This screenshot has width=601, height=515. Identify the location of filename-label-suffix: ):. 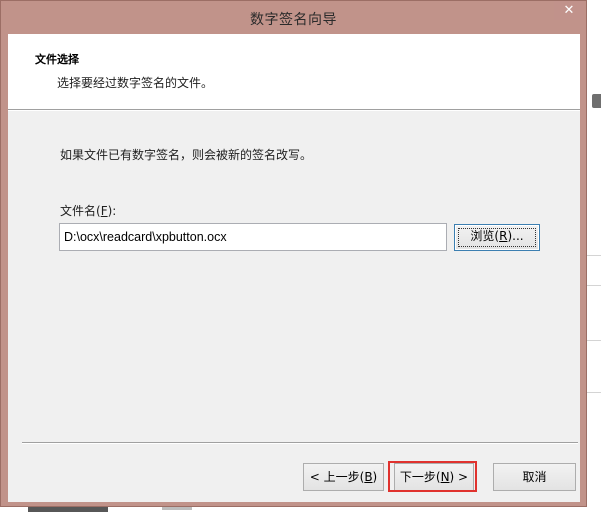
(112, 211).